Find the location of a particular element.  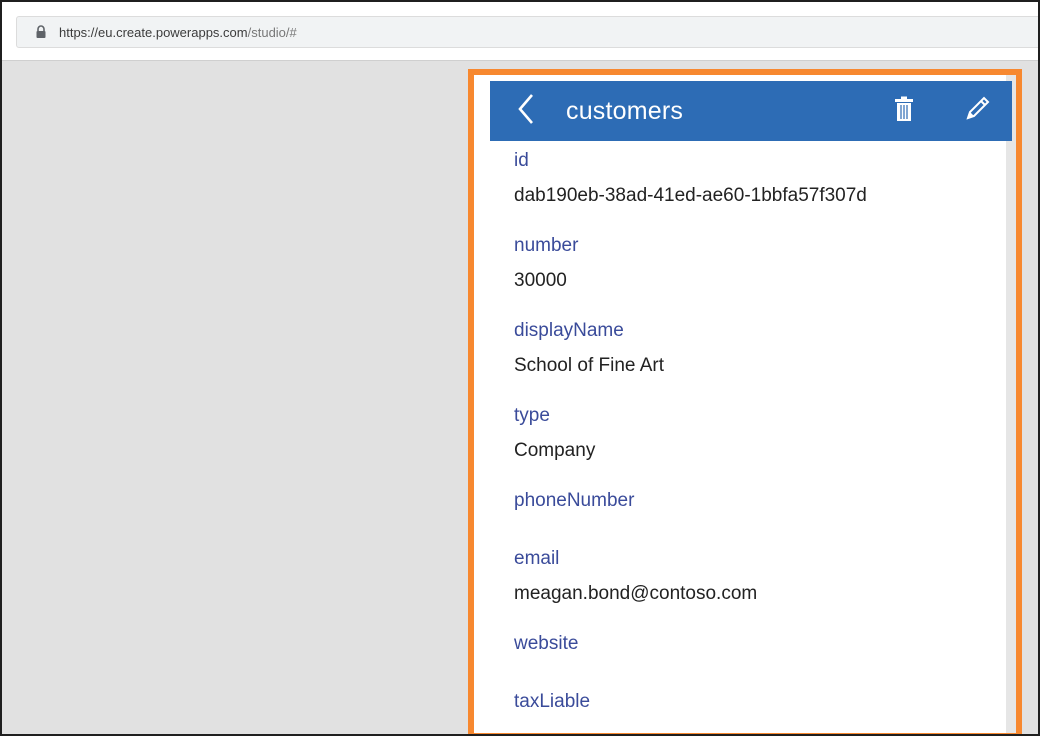

pencil-icon is located at coordinates (977, 111).